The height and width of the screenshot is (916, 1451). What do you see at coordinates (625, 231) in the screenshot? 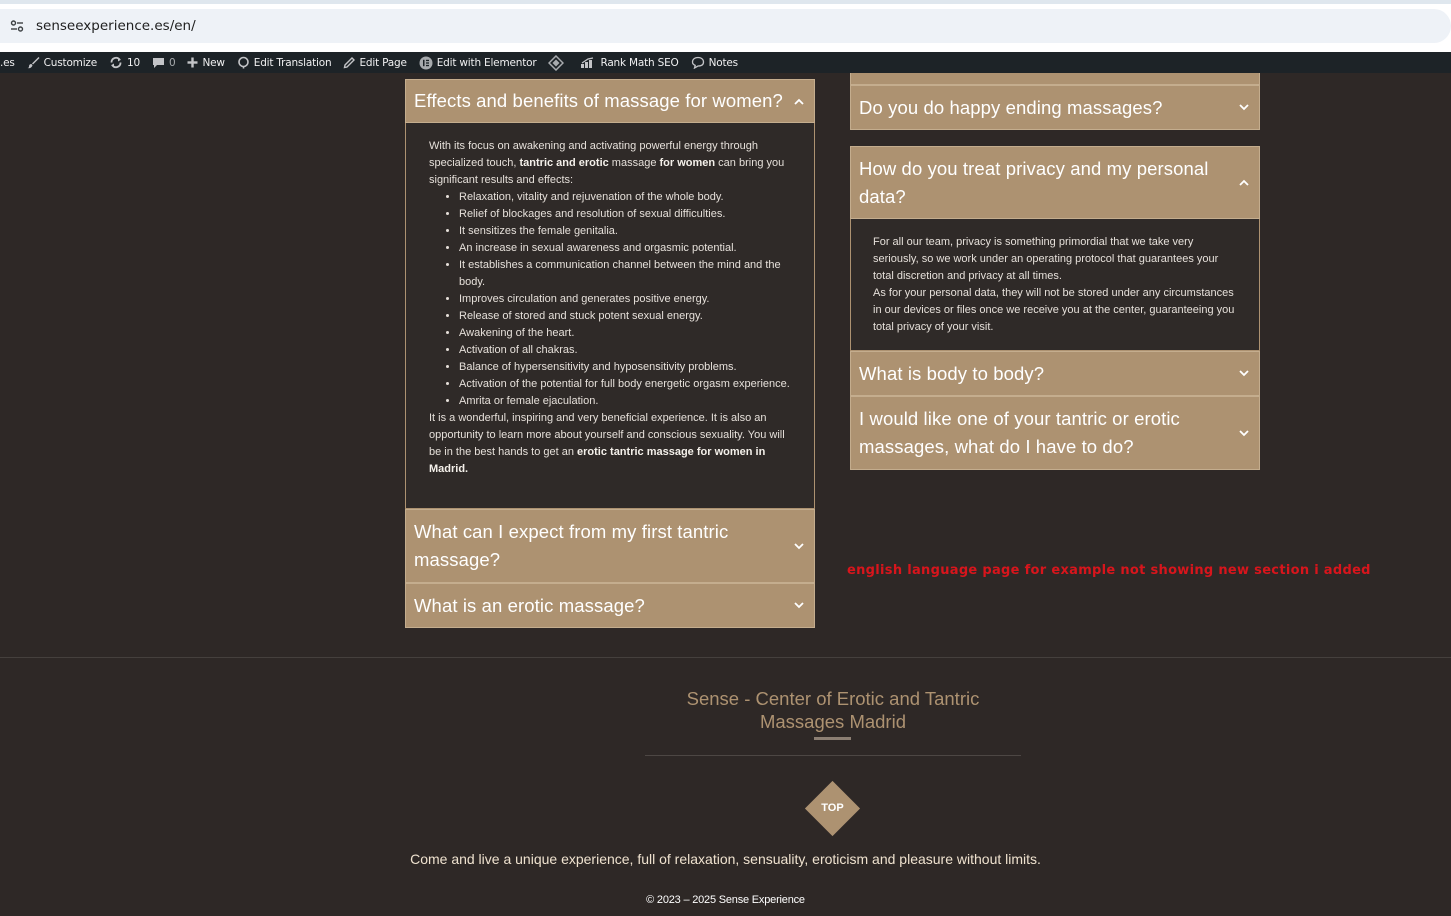
I see `list-item: It sensitizes the female genitalia.` at bounding box center [625, 231].